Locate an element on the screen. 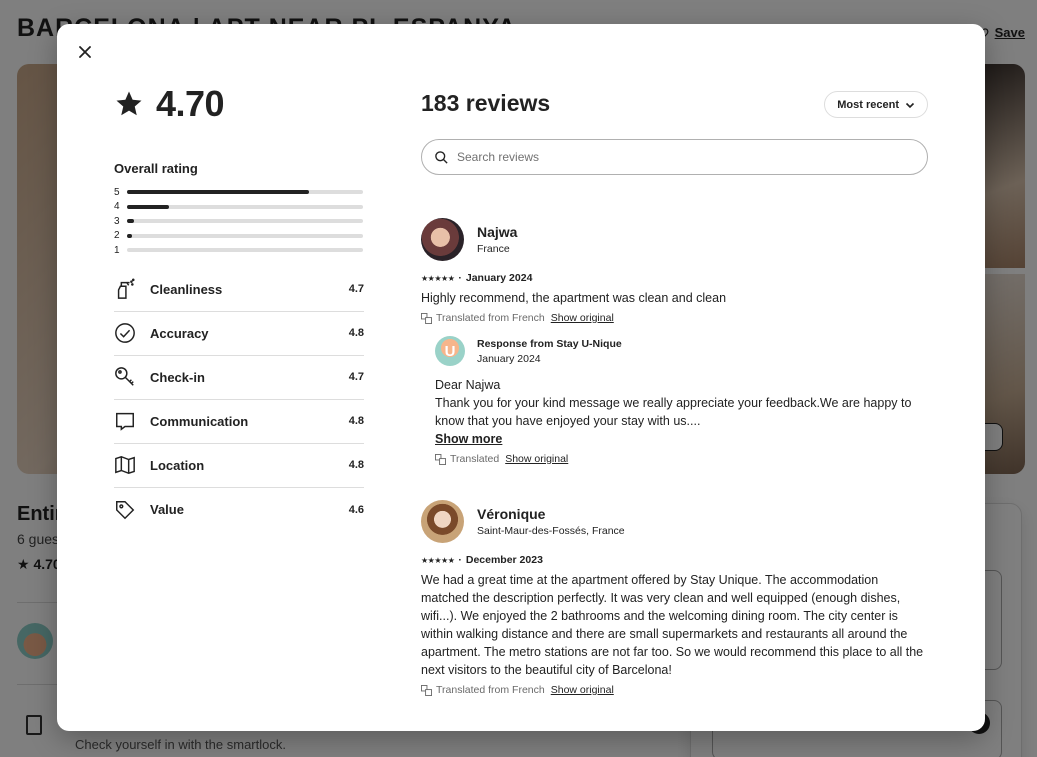 The width and height of the screenshot is (1037, 757). category-label: Communication is located at coordinates (199, 421).